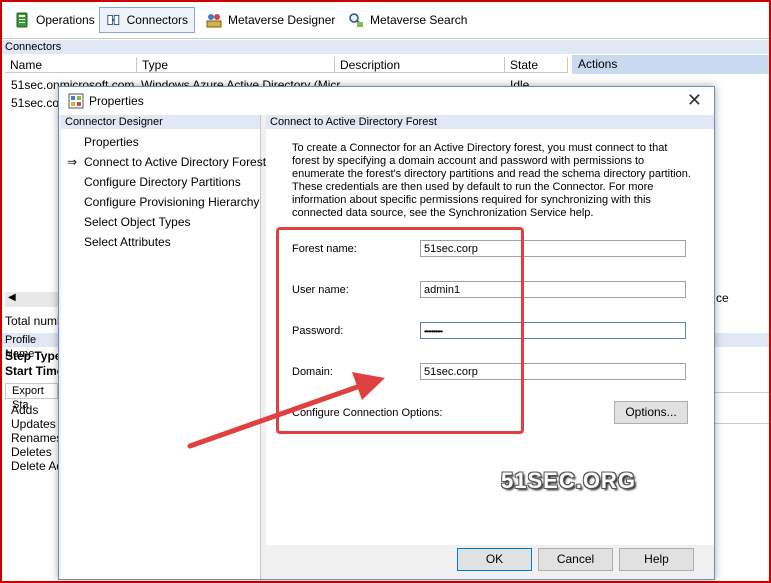  Describe the element at coordinates (494, 559) in the screenshot. I see `ok-button: OK` at that location.